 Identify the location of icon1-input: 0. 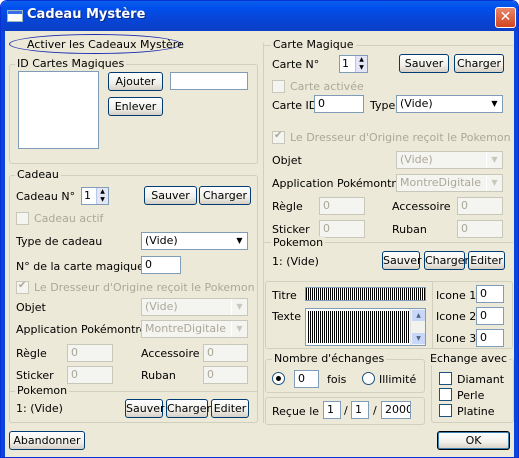
(490, 294).